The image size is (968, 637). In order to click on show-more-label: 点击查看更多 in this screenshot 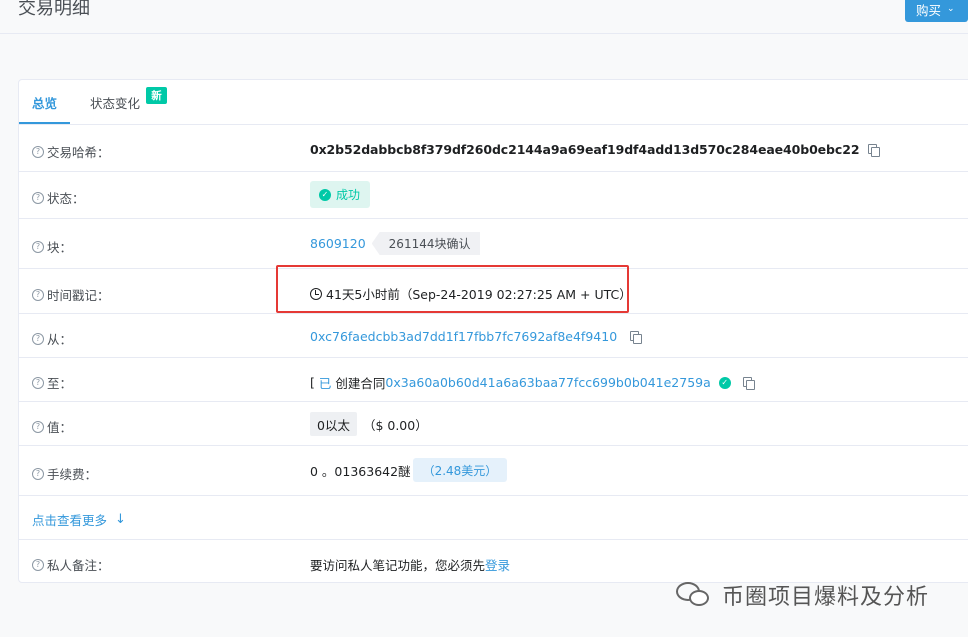, I will do `click(70, 520)`.